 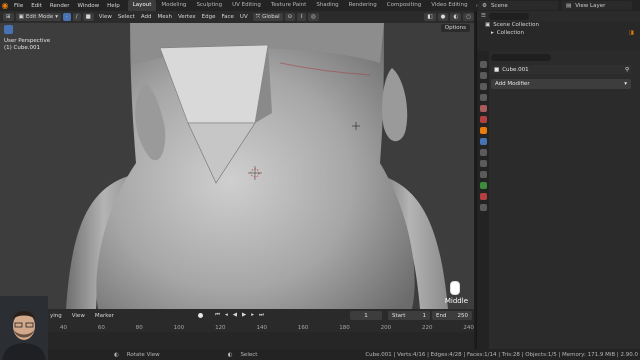 I want to click on next-key-icon: ▸, so click(x=252, y=315).